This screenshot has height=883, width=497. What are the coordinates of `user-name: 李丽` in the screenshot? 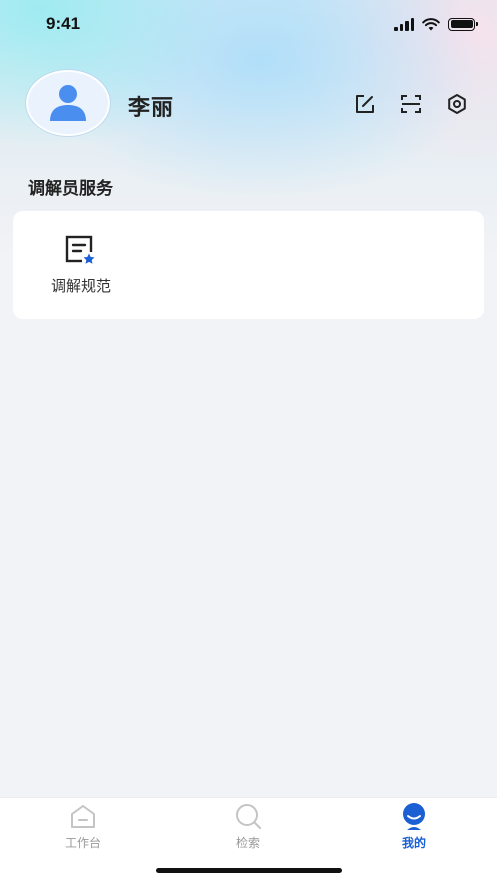 It's located at (151, 108).